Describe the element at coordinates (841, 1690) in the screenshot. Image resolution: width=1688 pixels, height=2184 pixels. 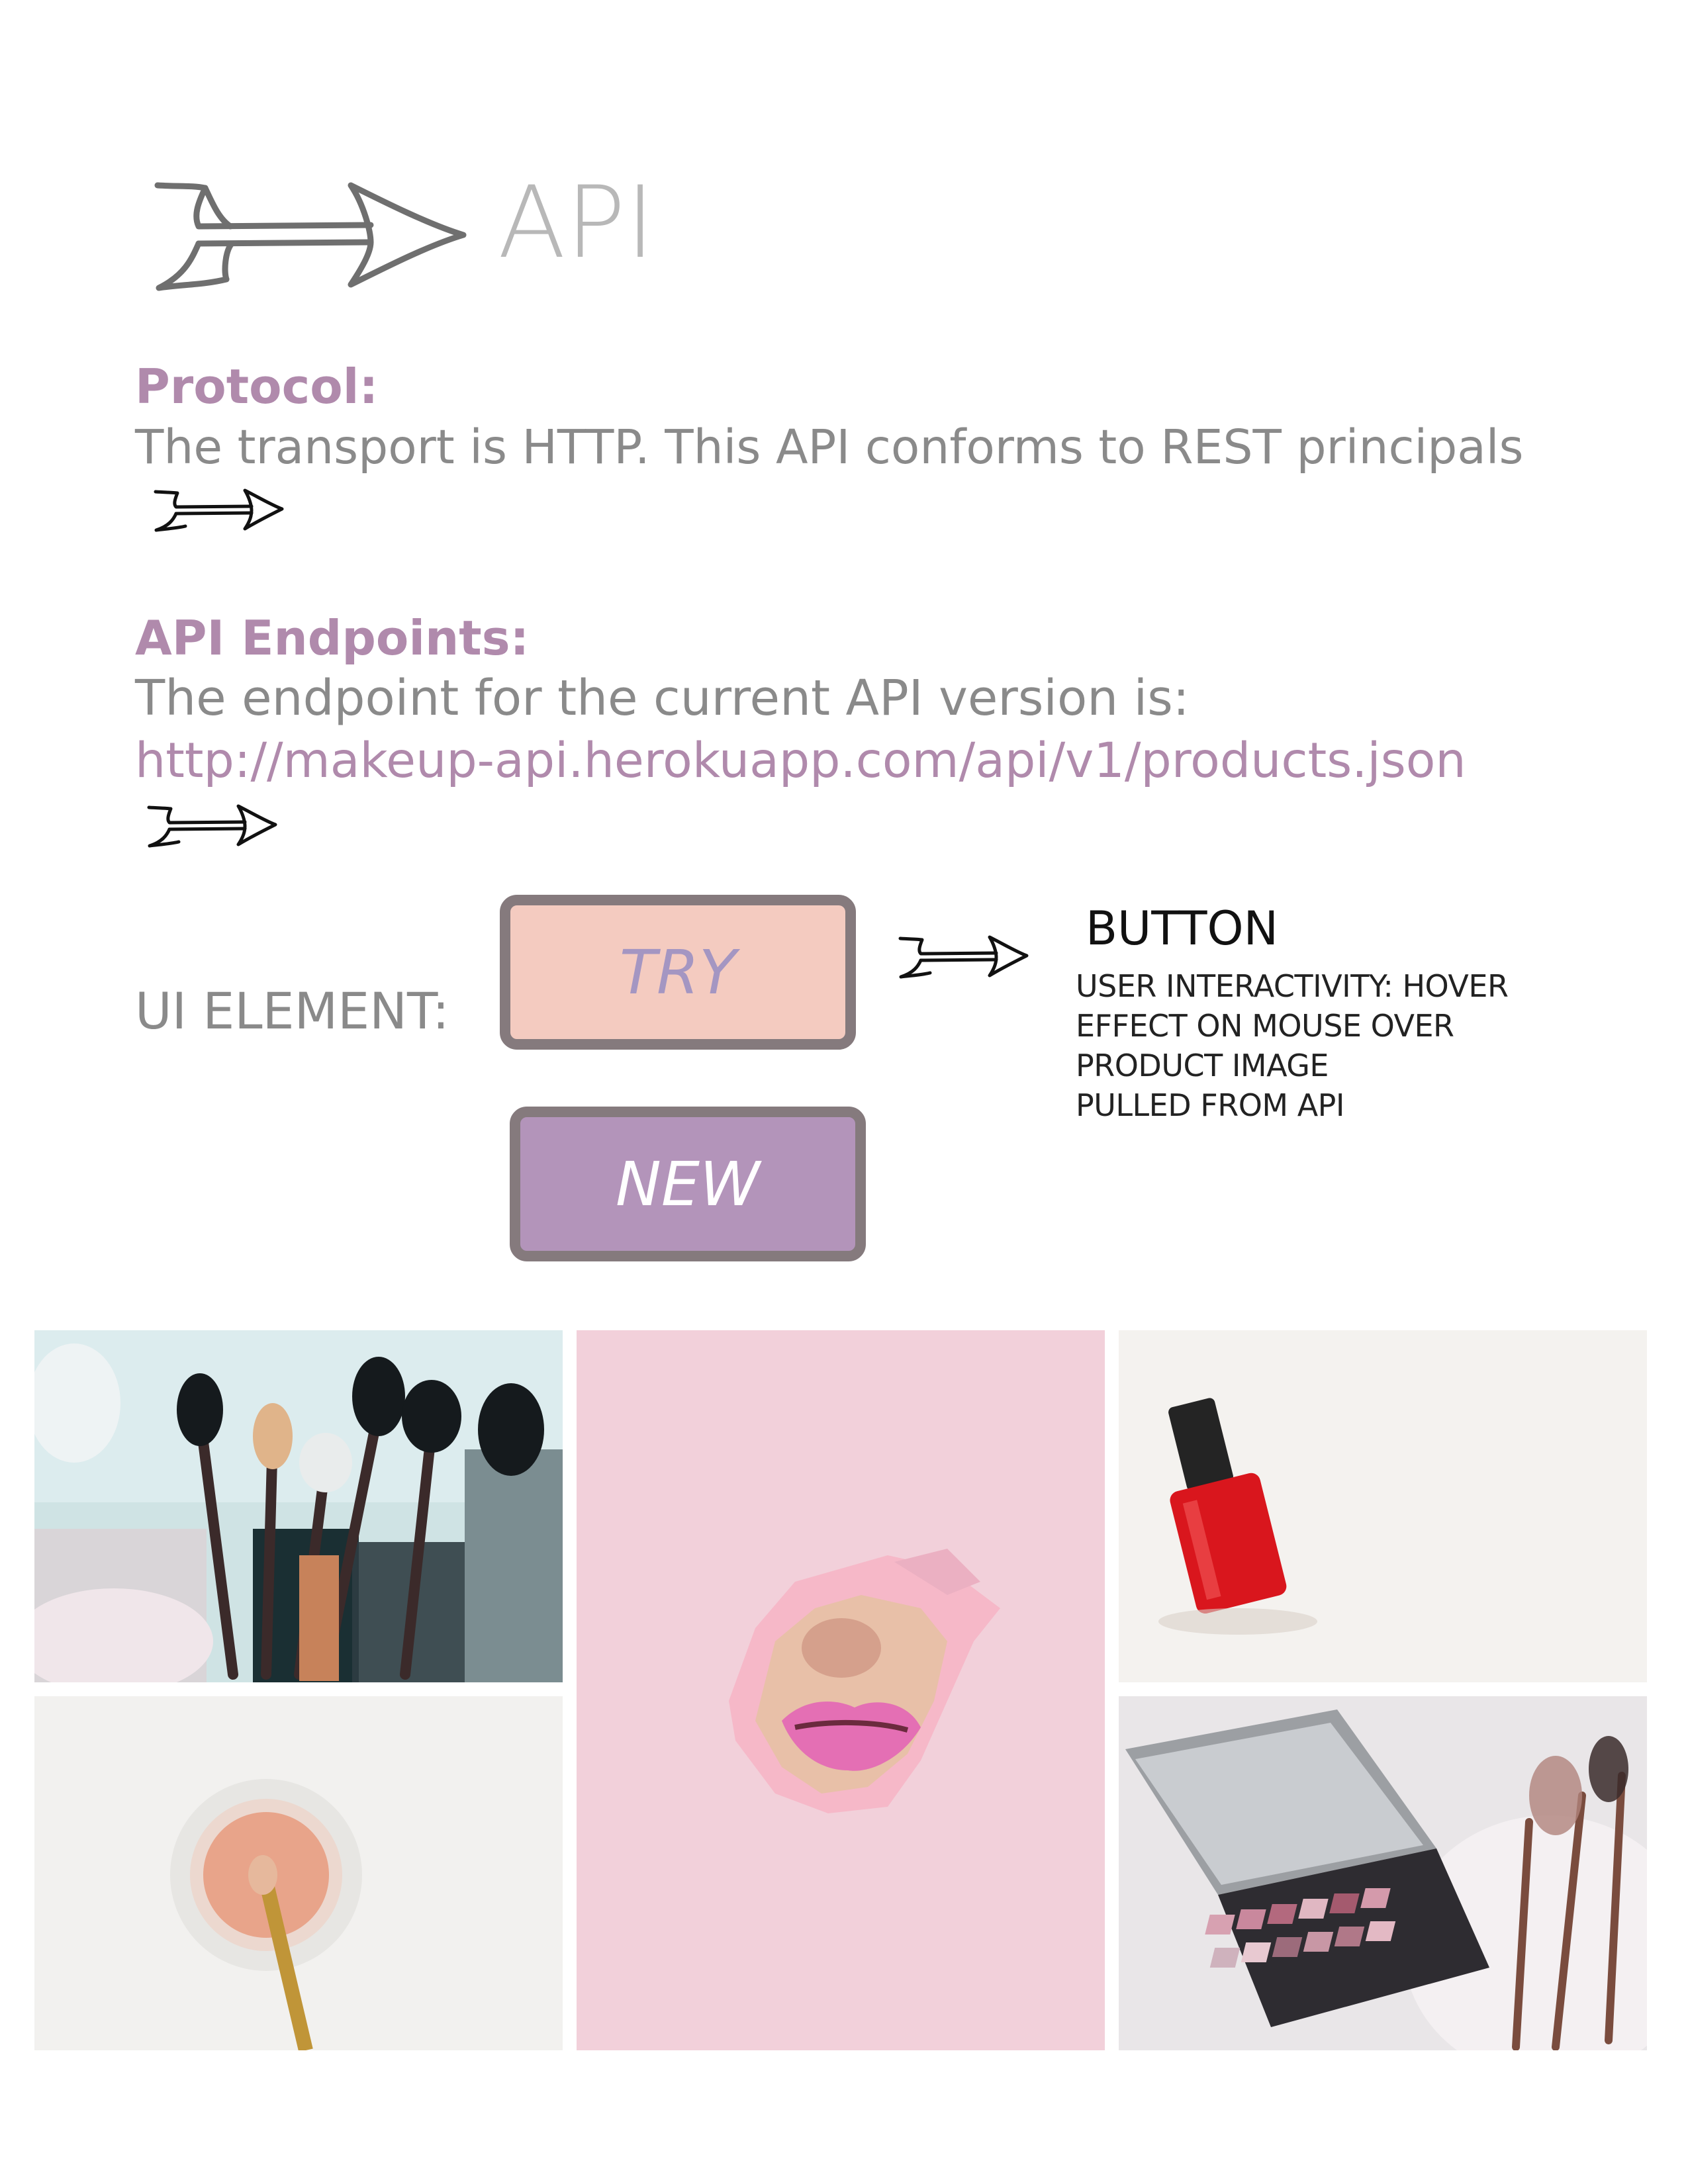
I see `lips-through-paper-photo` at that location.